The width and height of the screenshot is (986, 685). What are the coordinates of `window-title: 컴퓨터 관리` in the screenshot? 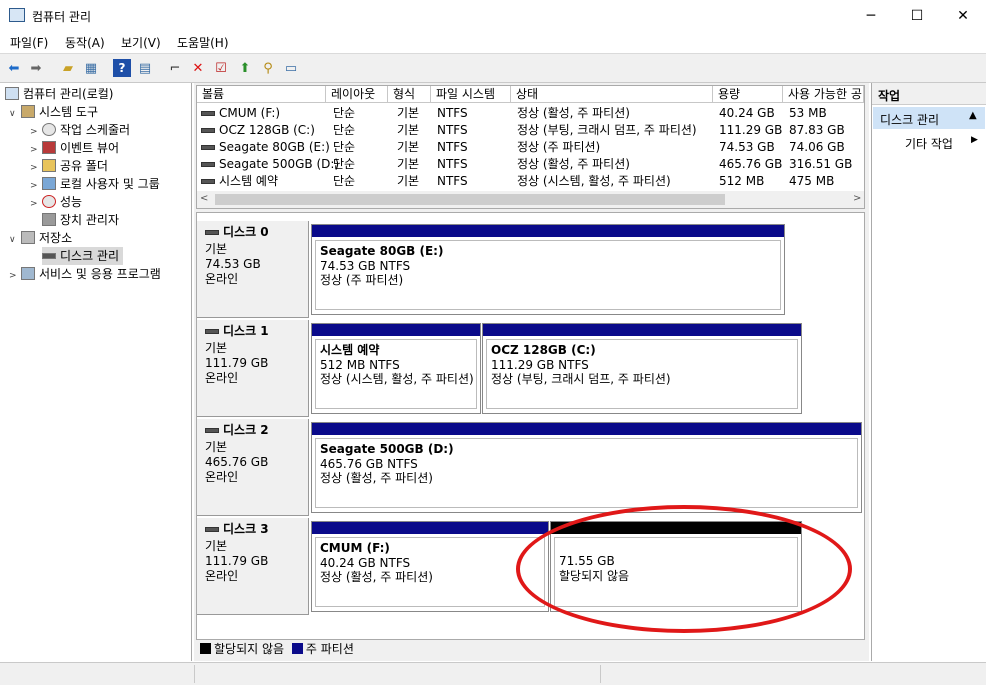 It's located at (62, 17).